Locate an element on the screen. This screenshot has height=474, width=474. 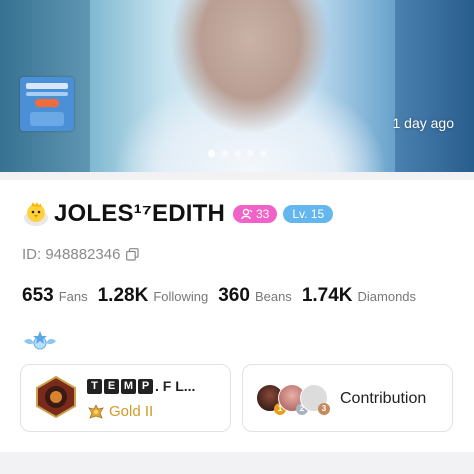
family-name-char: M is located at coordinates (128, 386).